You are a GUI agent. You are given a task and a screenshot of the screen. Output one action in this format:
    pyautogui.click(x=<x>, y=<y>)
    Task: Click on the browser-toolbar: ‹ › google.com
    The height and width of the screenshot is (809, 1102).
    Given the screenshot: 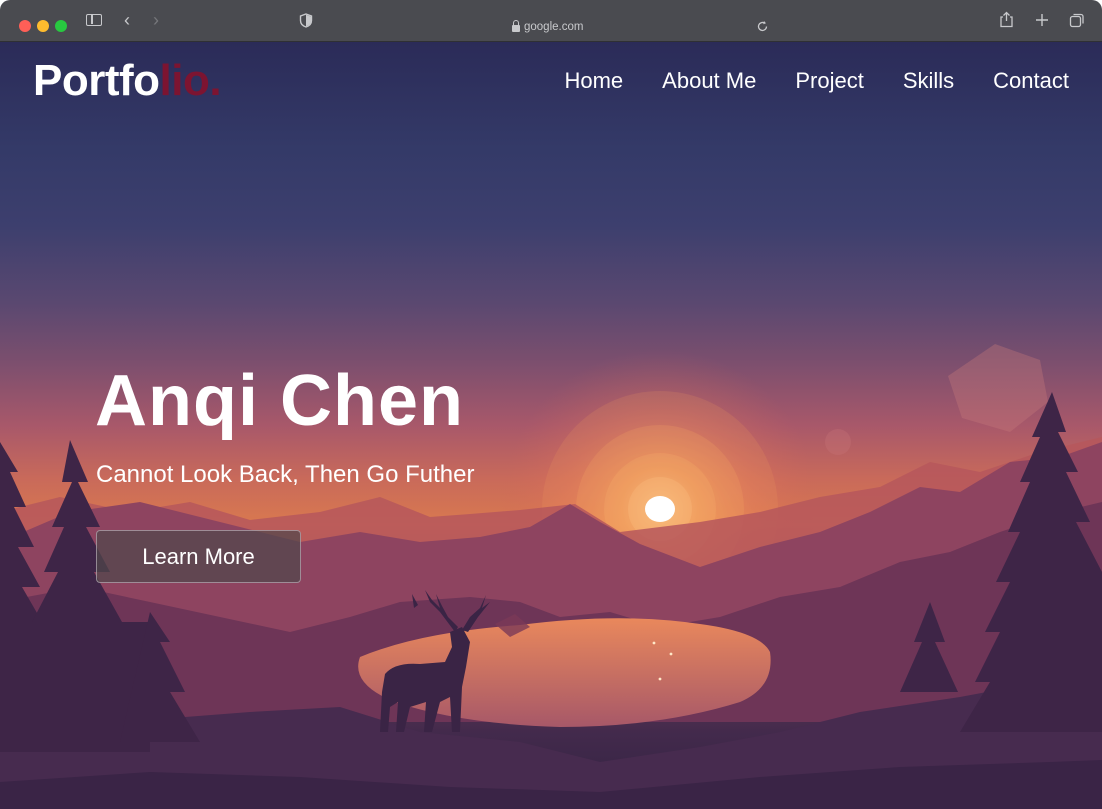 What is the action you would take?
    pyautogui.click(x=551, y=21)
    